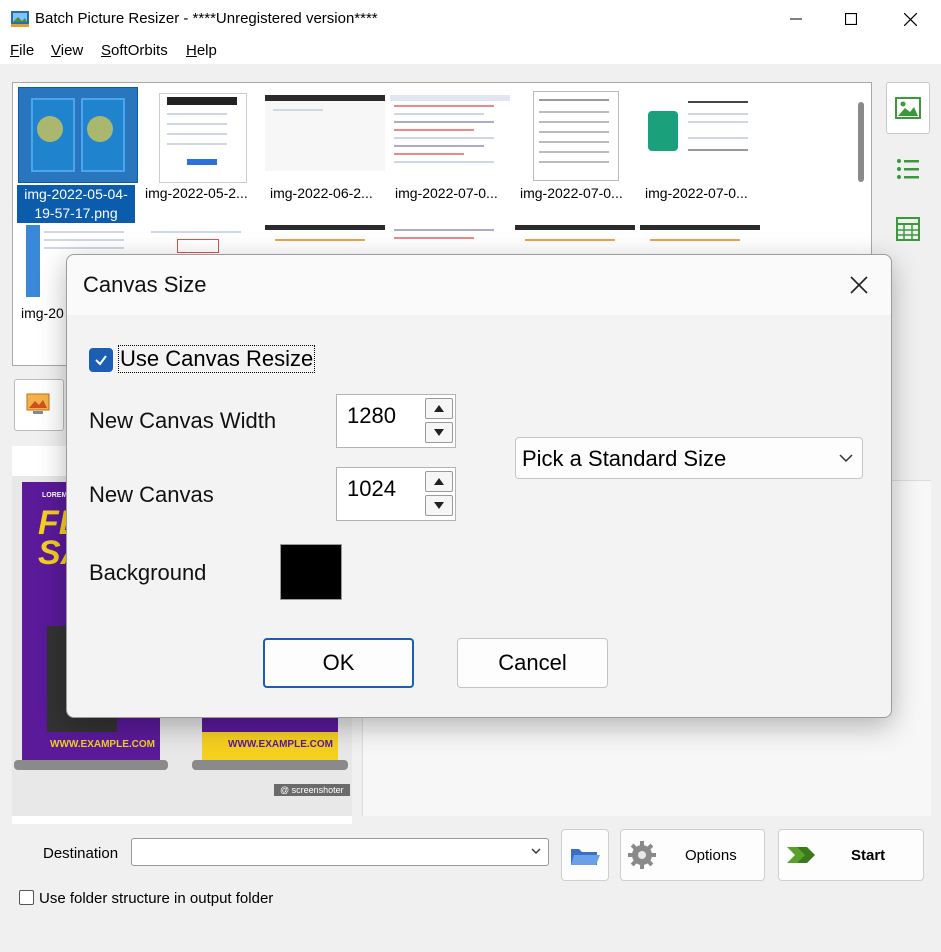  I want to click on view-table-button, so click(908, 229).